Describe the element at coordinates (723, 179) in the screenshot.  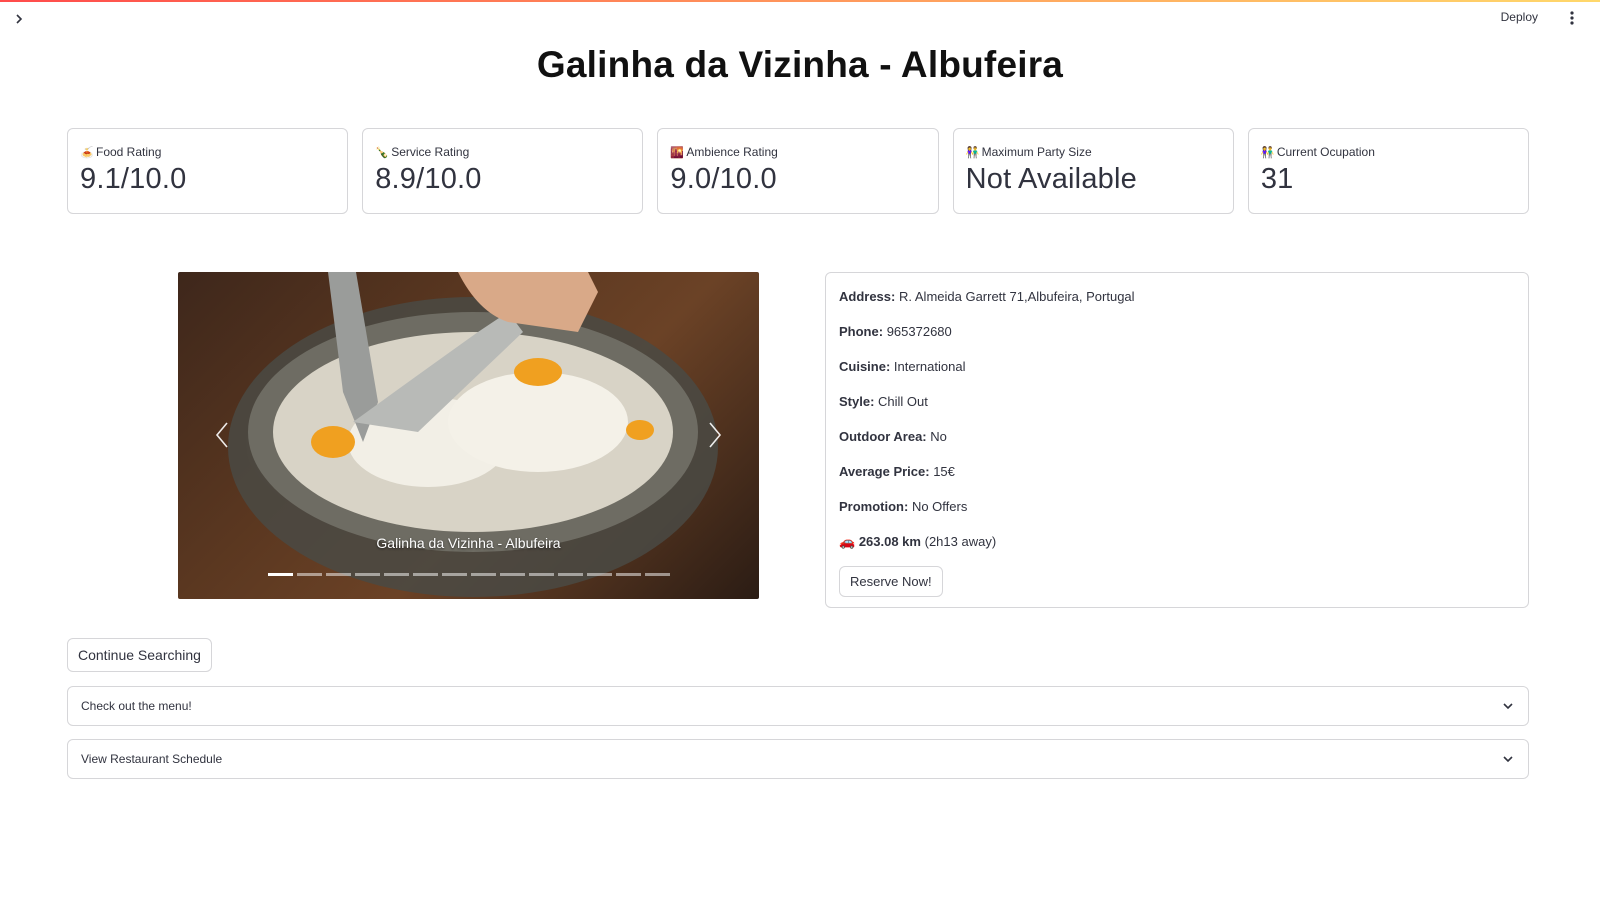
I see `metric-value: 9.0/10.0` at that location.